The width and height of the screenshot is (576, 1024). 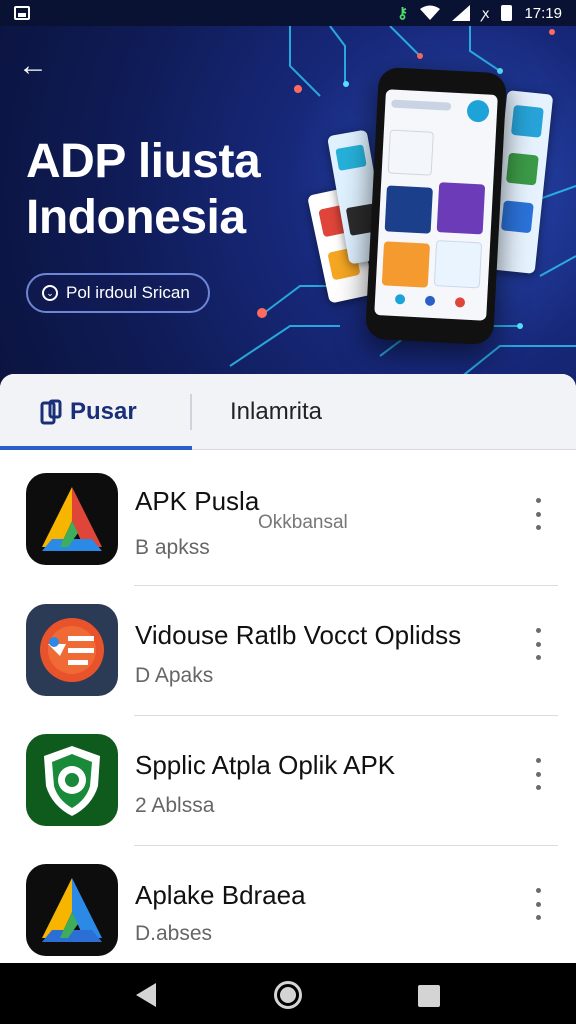 What do you see at coordinates (143, 161) in the screenshot?
I see `hero-title-line1: ADP liusta` at bounding box center [143, 161].